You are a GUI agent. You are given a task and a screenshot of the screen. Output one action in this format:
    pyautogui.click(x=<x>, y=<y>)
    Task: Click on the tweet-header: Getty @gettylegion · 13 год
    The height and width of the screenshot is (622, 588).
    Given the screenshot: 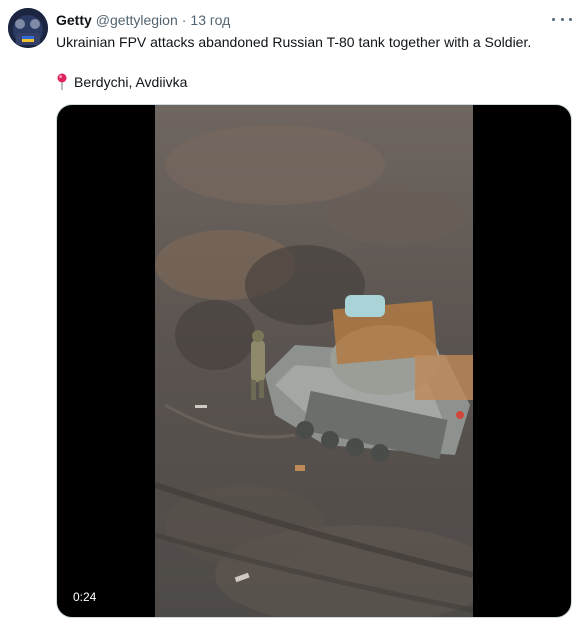 What is the action you would take?
    pyautogui.click(x=143, y=20)
    